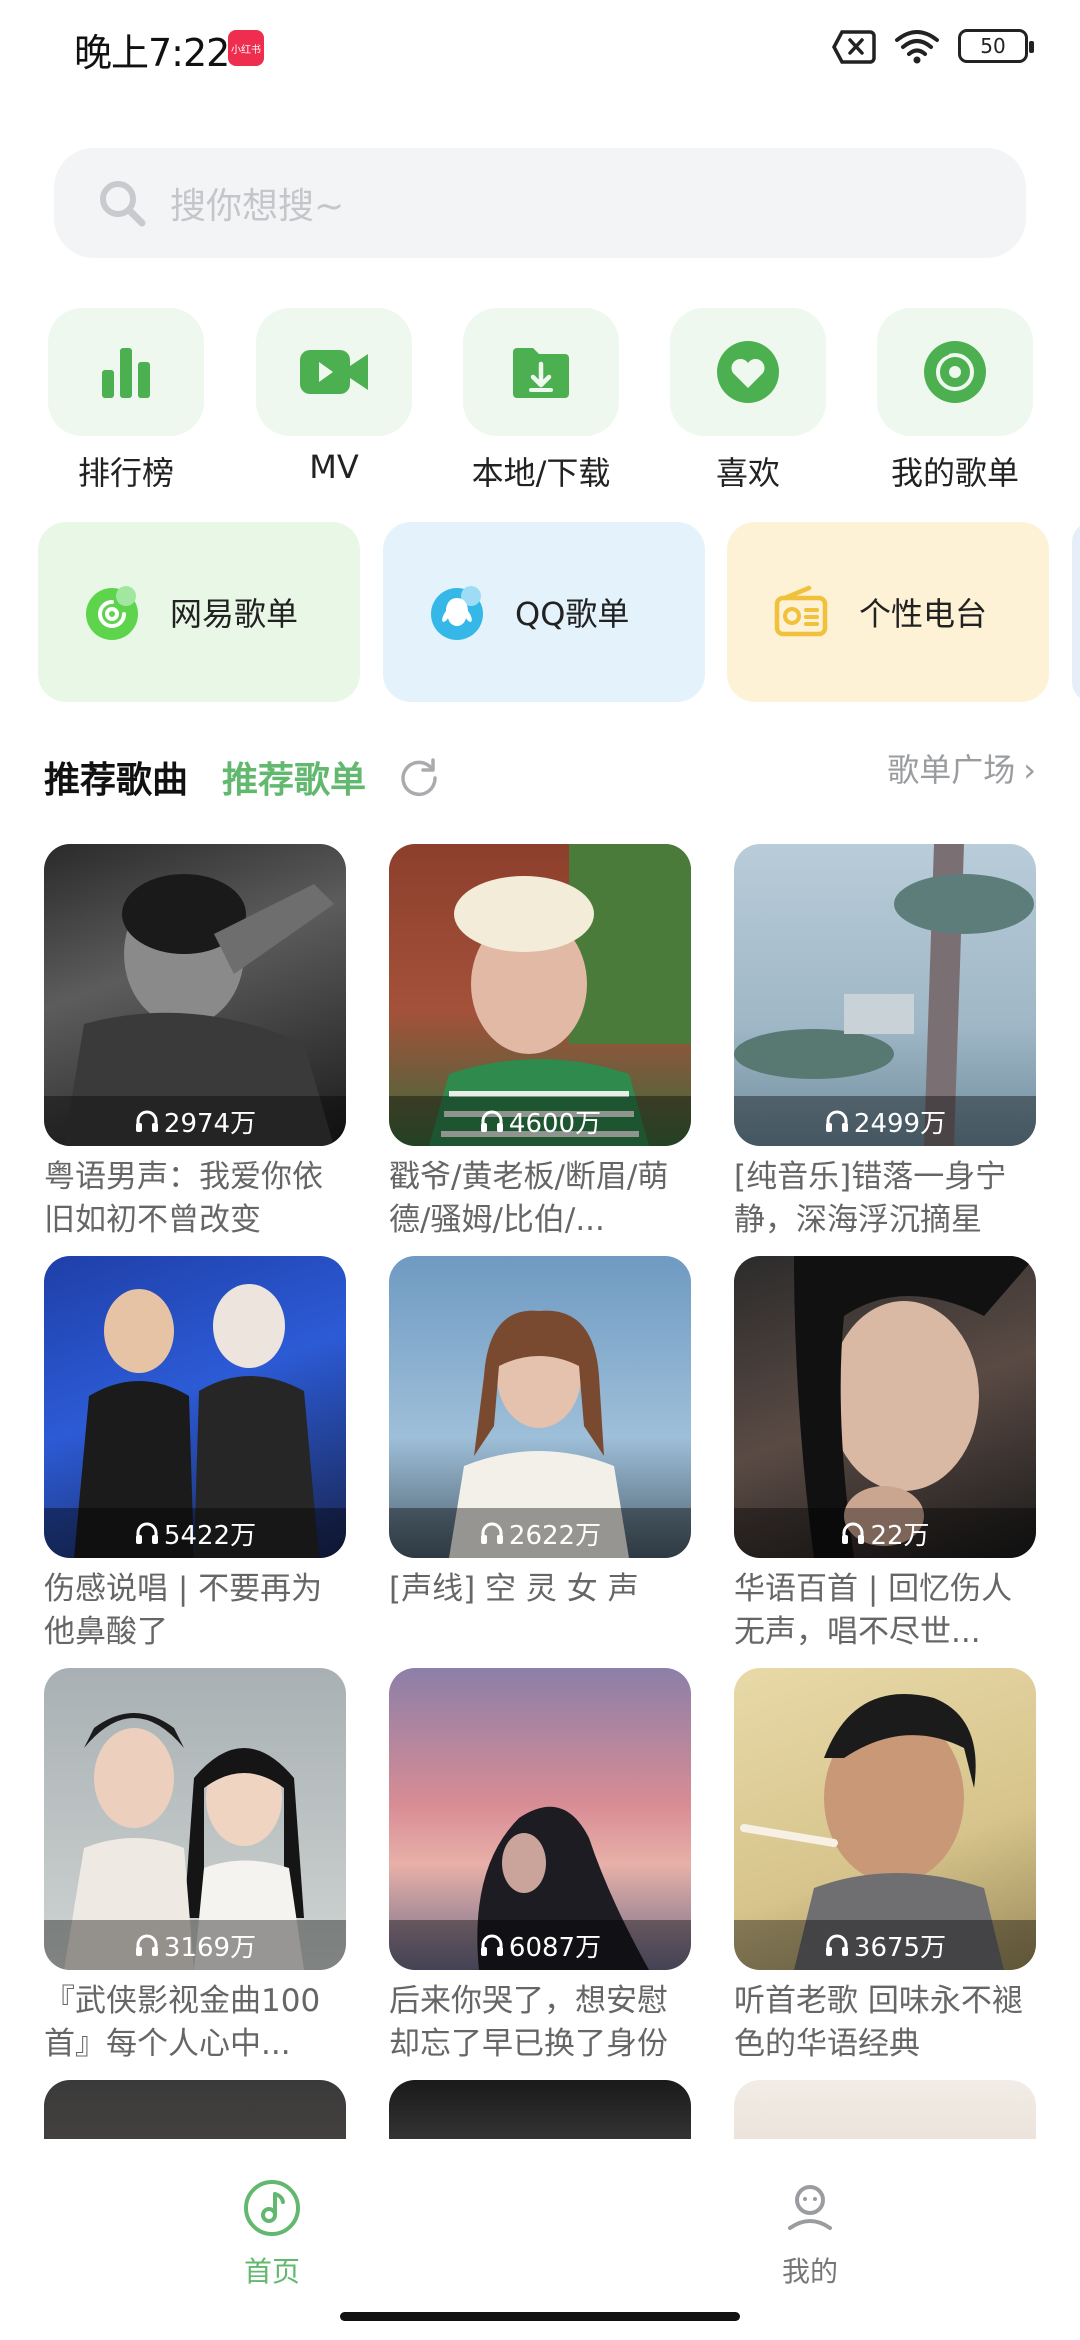 Image resolution: width=1080 pixels, height=2340 pixels. Describe the element at coordinates (195, 1407) in the screenshot. I see `playlist-cover: 5422万` at that location.